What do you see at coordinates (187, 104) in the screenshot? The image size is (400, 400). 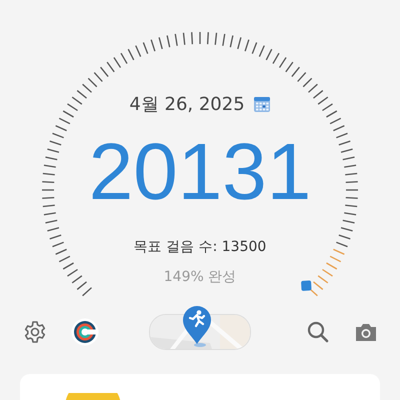 I see `date-label: 4월 26, 2025` at bounding box center [187, 104].